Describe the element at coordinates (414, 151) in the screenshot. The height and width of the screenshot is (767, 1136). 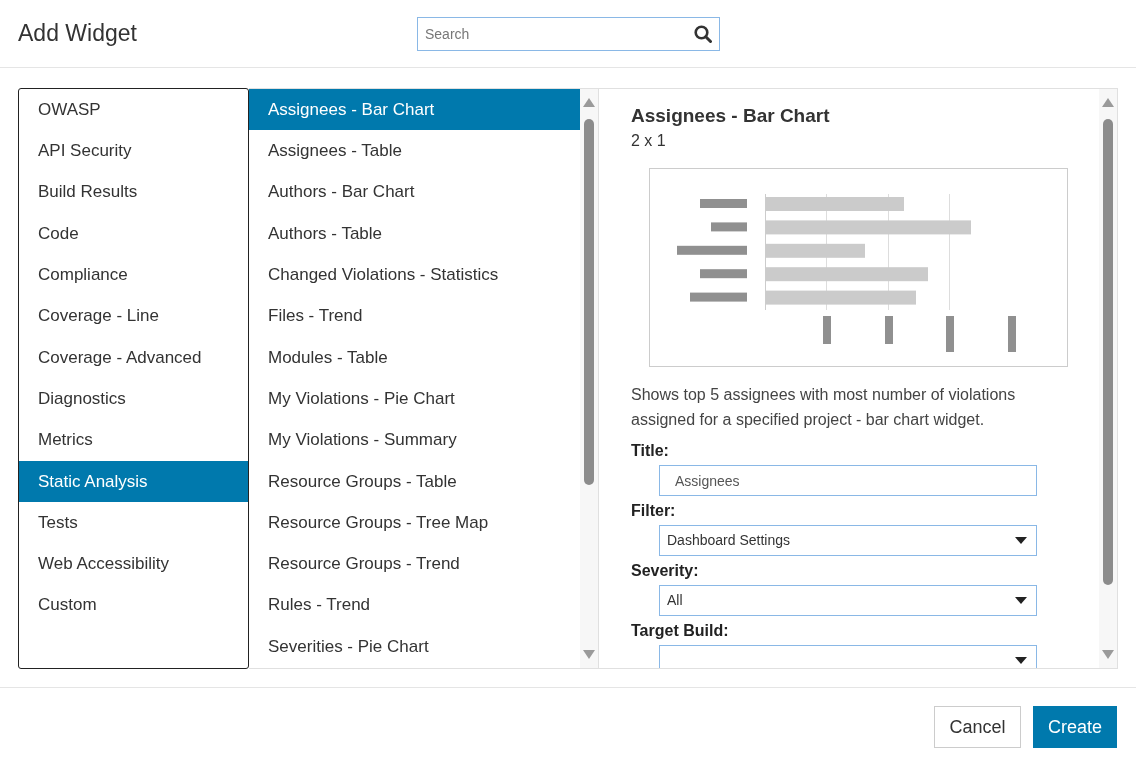
I see `widget-item: Assignees - Table` at that location.